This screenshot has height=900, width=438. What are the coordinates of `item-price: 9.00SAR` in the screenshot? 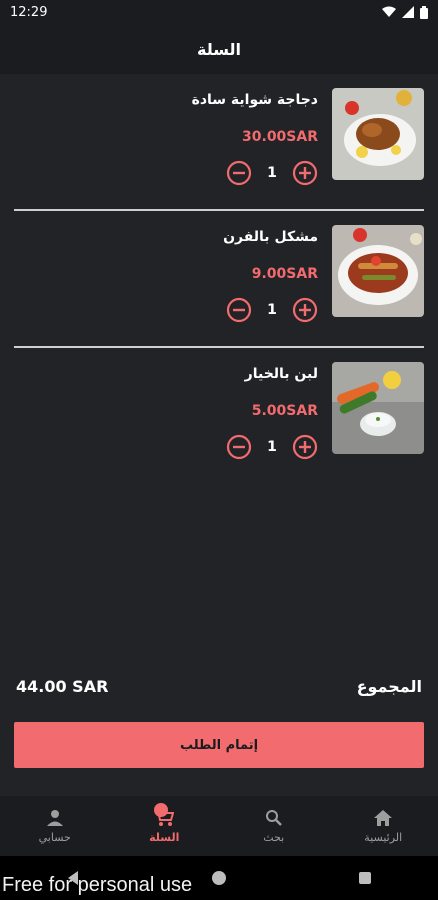 It's located at (284, 274).